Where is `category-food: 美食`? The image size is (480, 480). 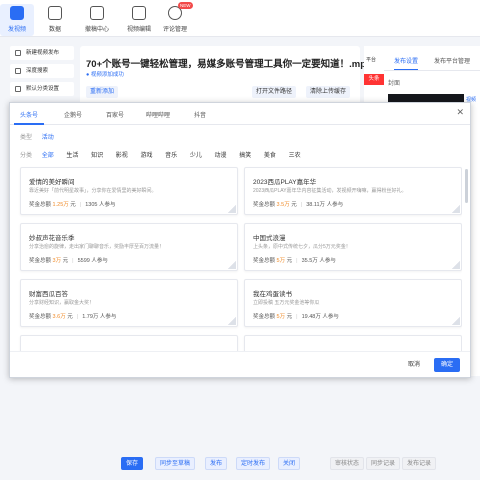
category-food: 美食 is located at coordinates (270, 156).